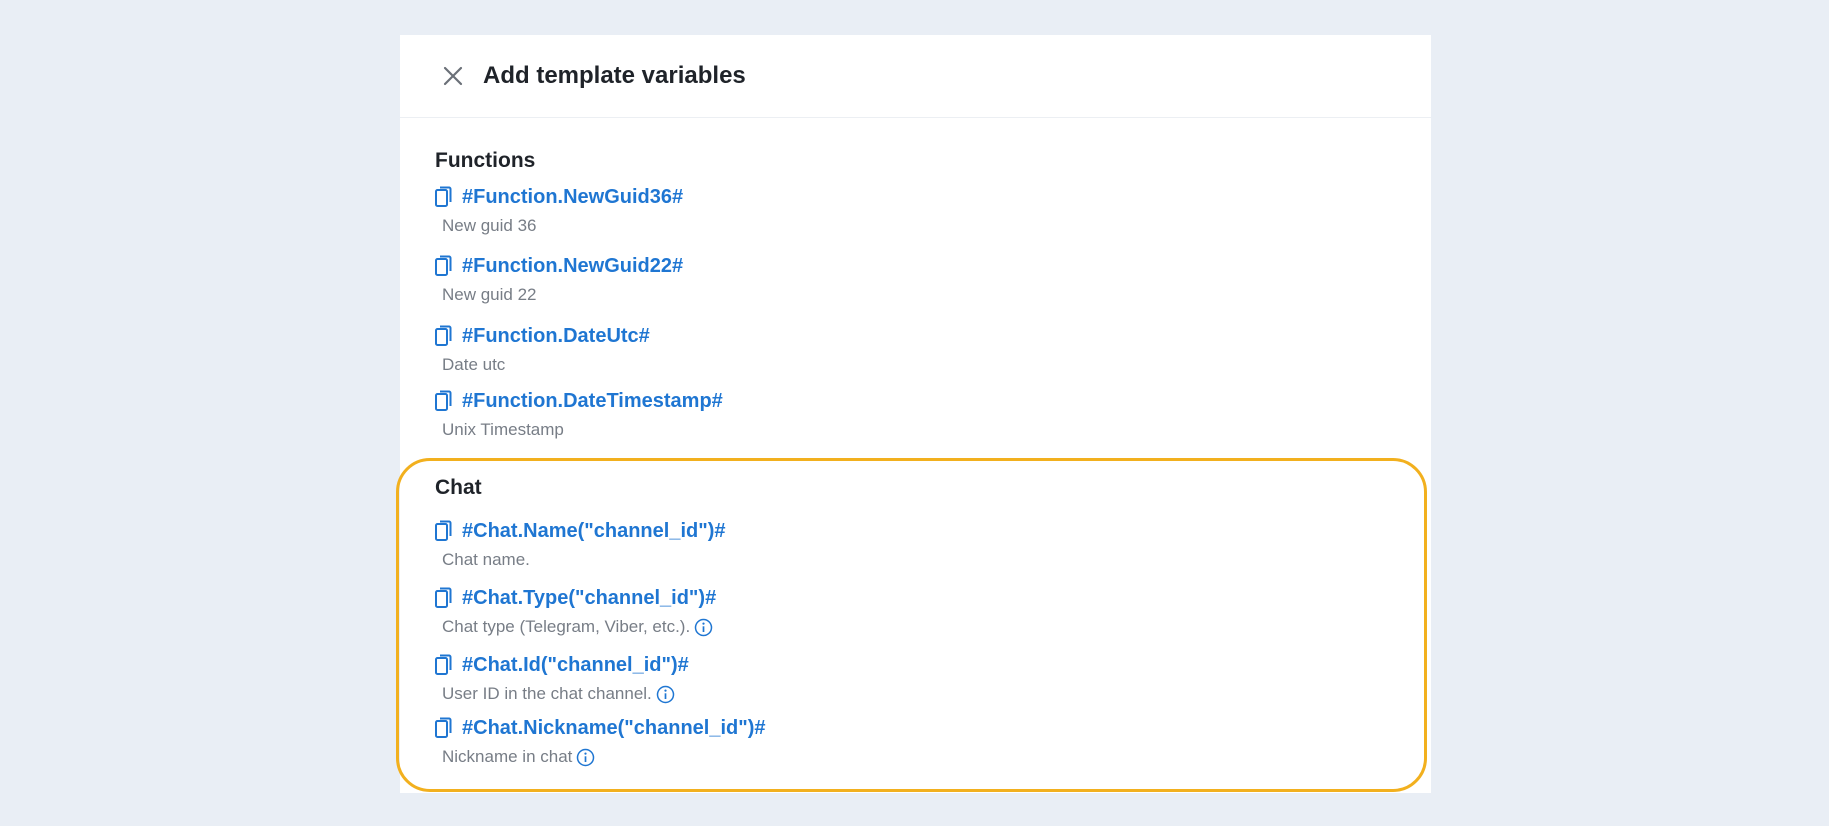 The image size is (1829, 826). I want to click on variable-item: #Function.DateUtc# Date utc, so click(542, 349).